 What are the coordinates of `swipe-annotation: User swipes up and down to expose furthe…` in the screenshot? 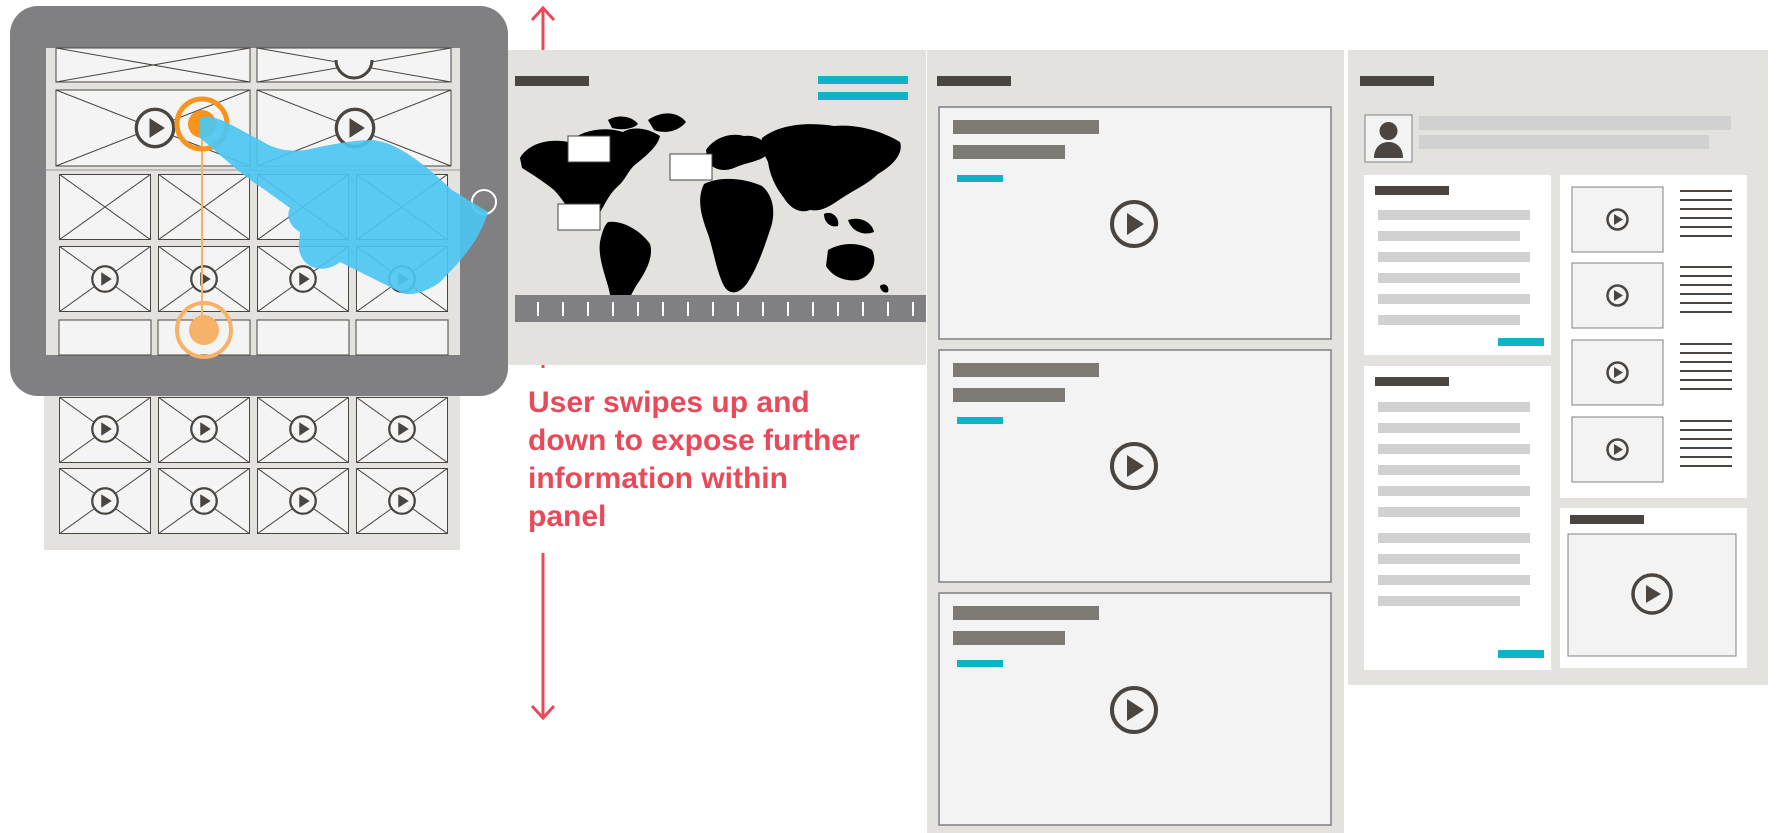 It's located at (694, 459).